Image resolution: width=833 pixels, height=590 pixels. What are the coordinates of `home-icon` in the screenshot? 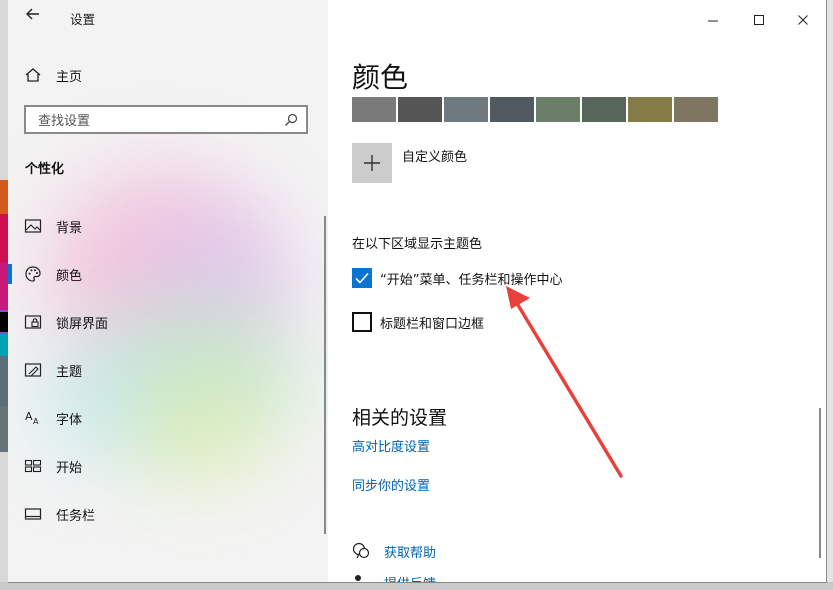 It's located at (33, 75).